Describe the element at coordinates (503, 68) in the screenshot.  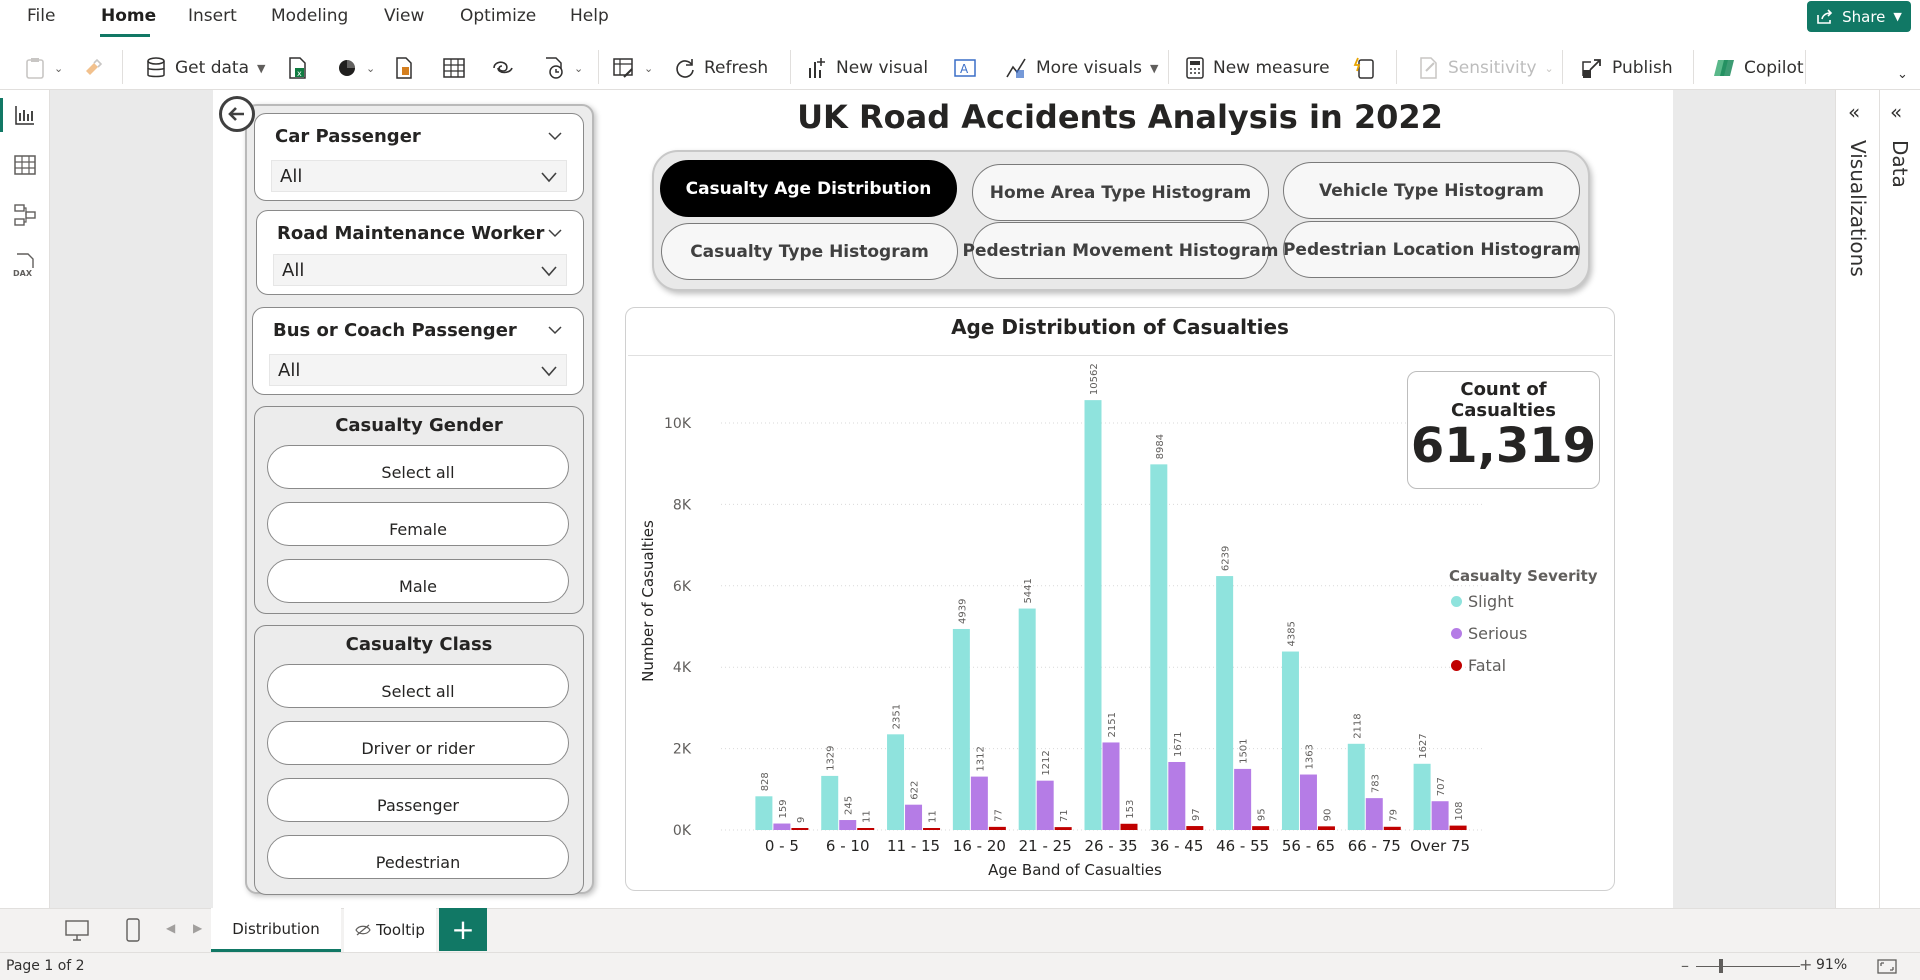
I see `onelake-button` at that location.